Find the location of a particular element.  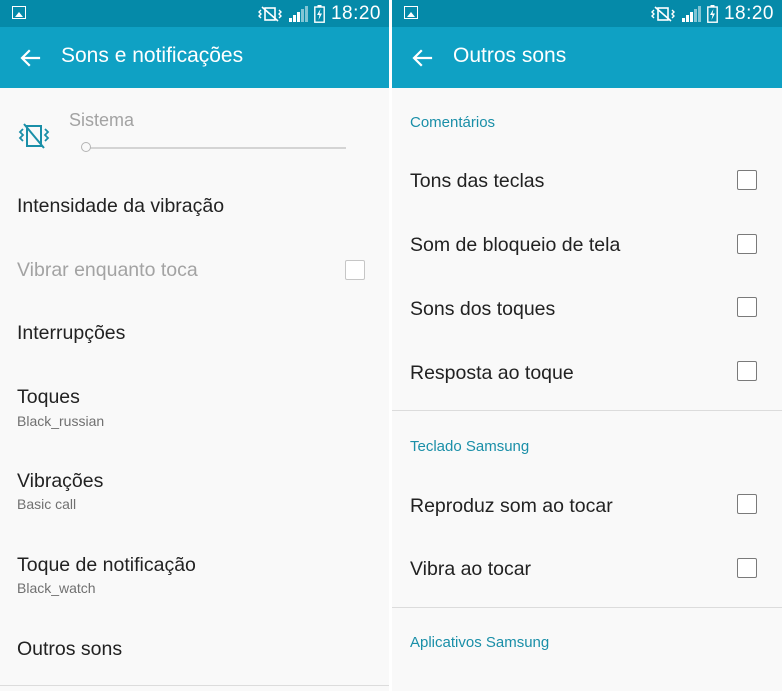

app-bar: Sons e notificações is located at coordinates (194, 57).